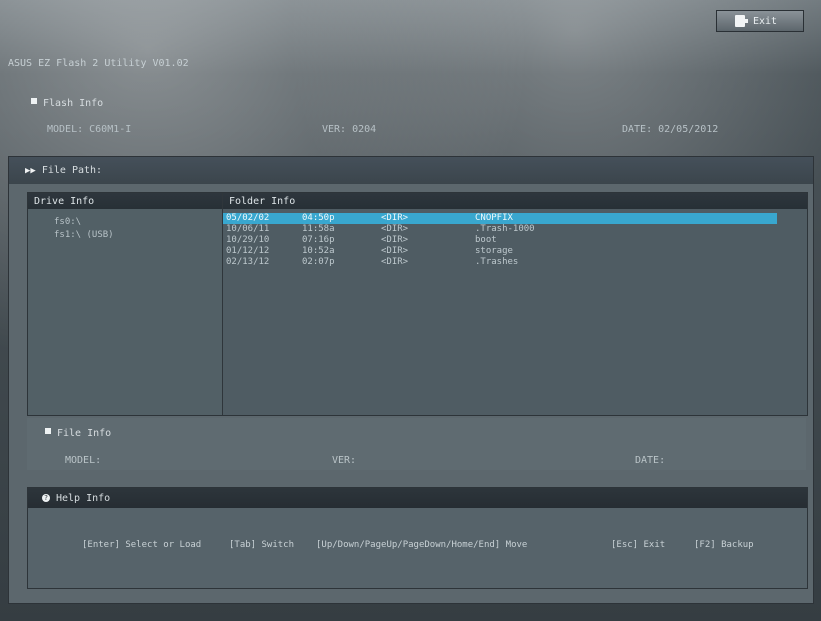 This screenshot has height=621, width=821. I want to click on exit-button: Exit, so click(760, 21).